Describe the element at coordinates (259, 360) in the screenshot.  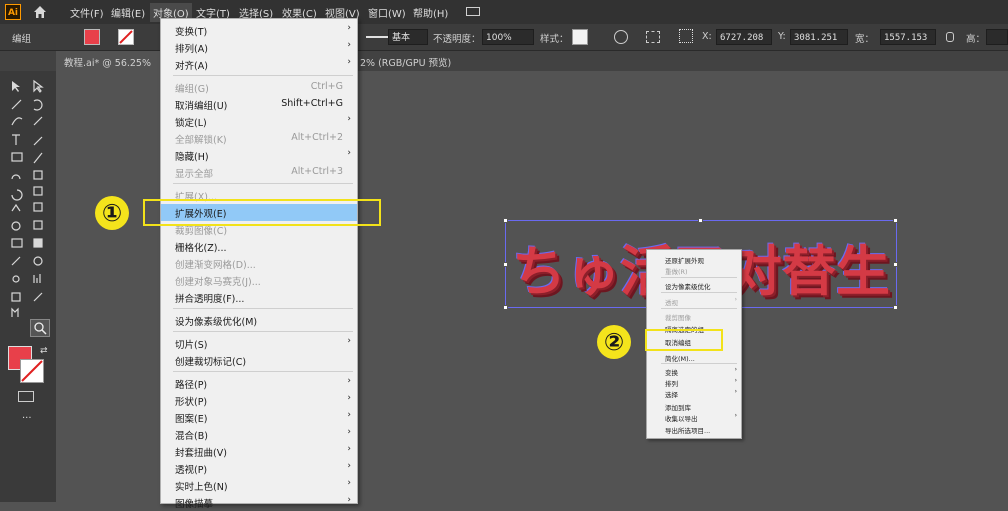
I see `menu-item-trim-marks: 创建裁切标记(C)` at that location.